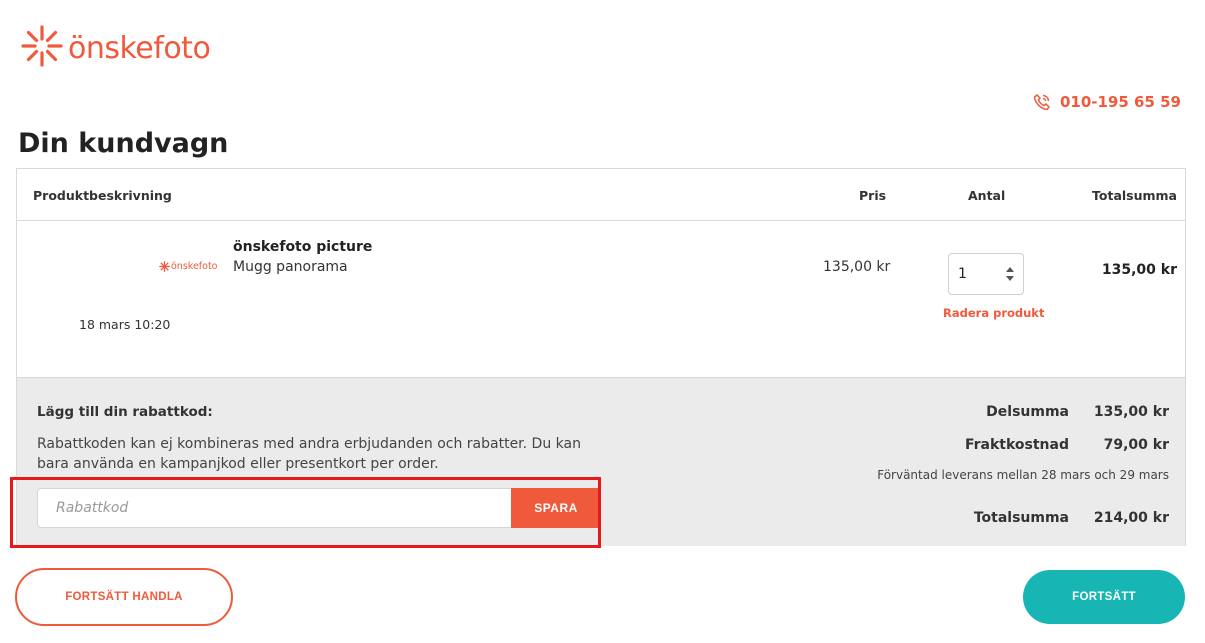 The height and width of the screenshot is (643, 1205). What do you see at coordinates (305, 512) in the screenshot?
I see `highlight-annotation` at bounding box center [305, 512].